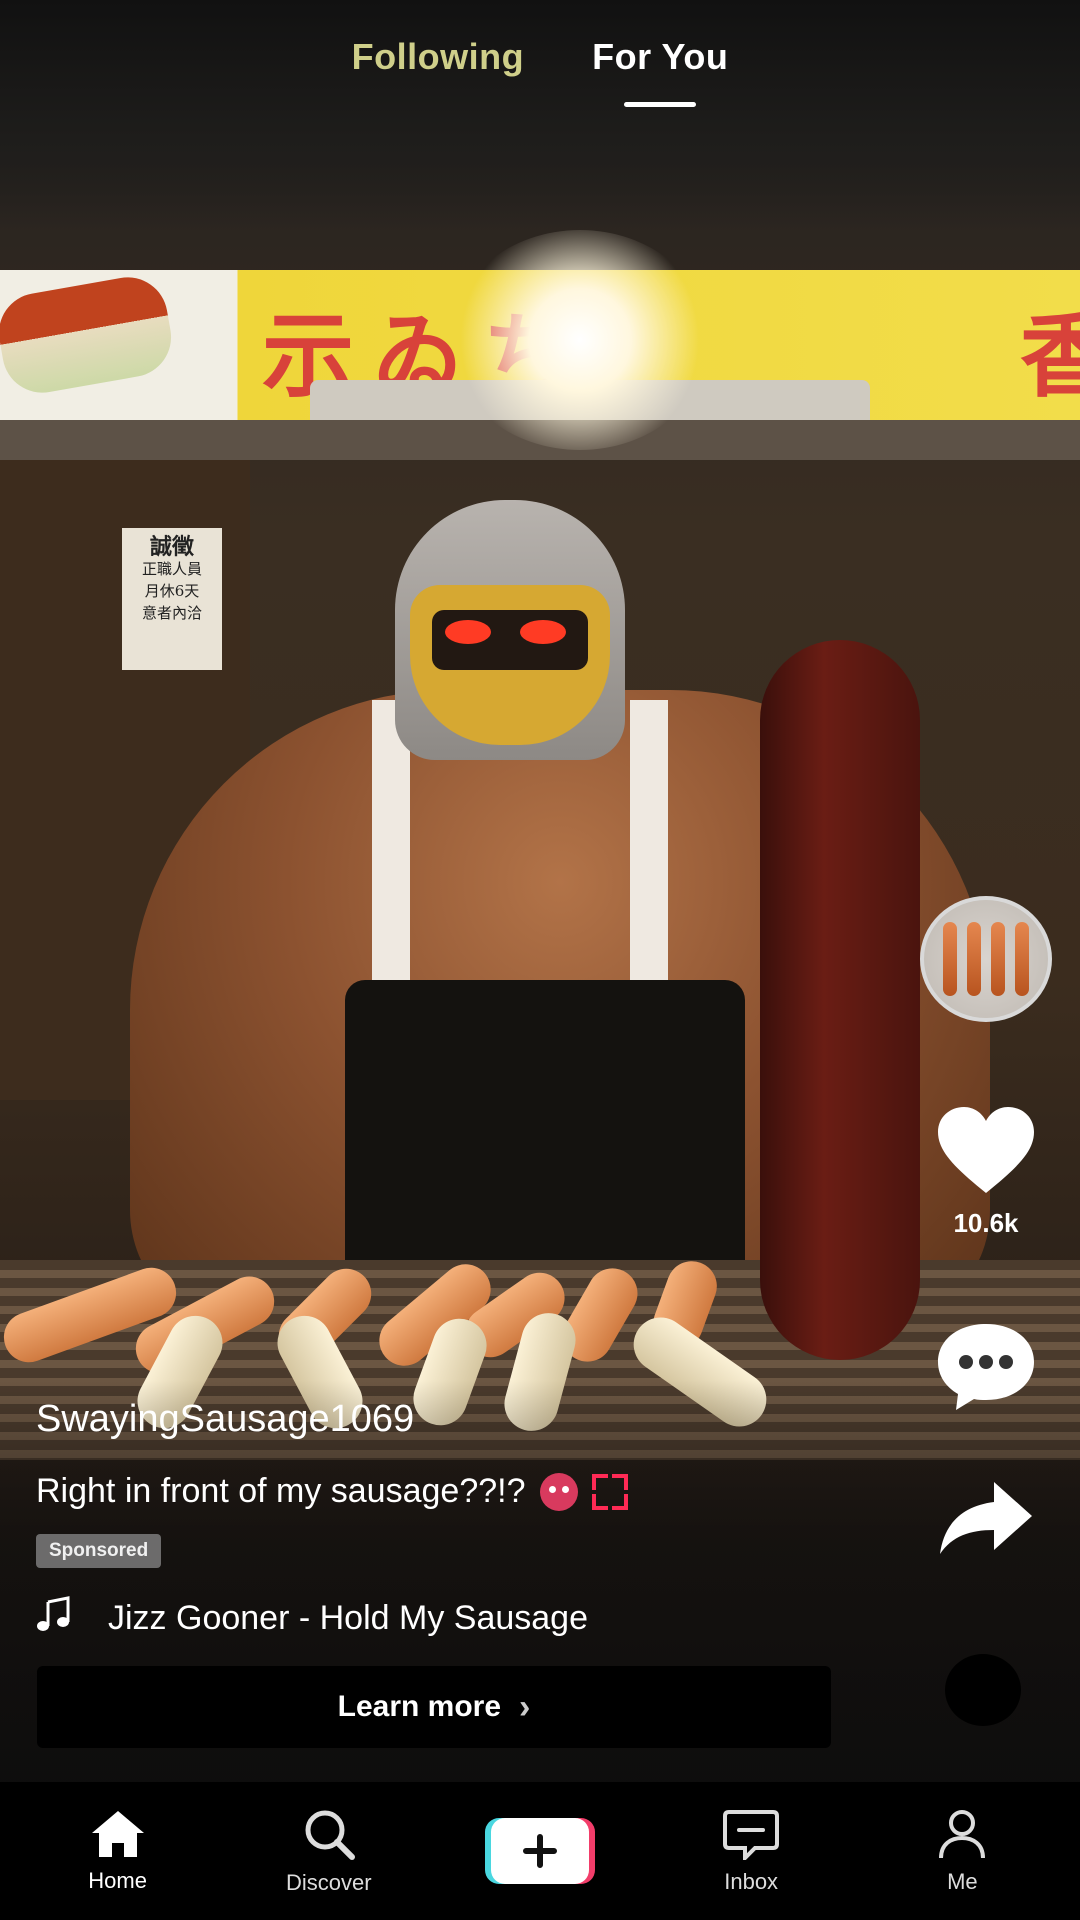 The width and height of the screenshot is (1080, 1920). I want to click on sausage-on-stick, so click(840, 1000).